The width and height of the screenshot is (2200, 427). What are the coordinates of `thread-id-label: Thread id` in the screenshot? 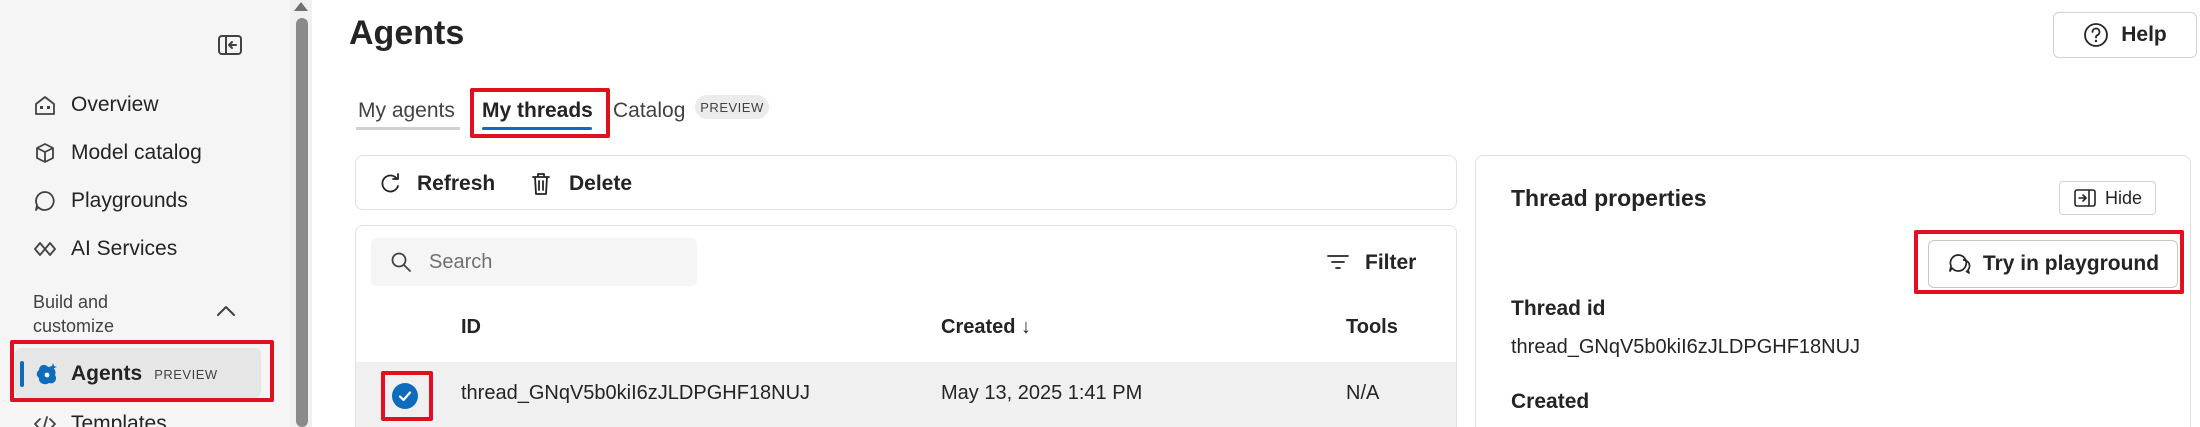 It's located at (1558, 308).